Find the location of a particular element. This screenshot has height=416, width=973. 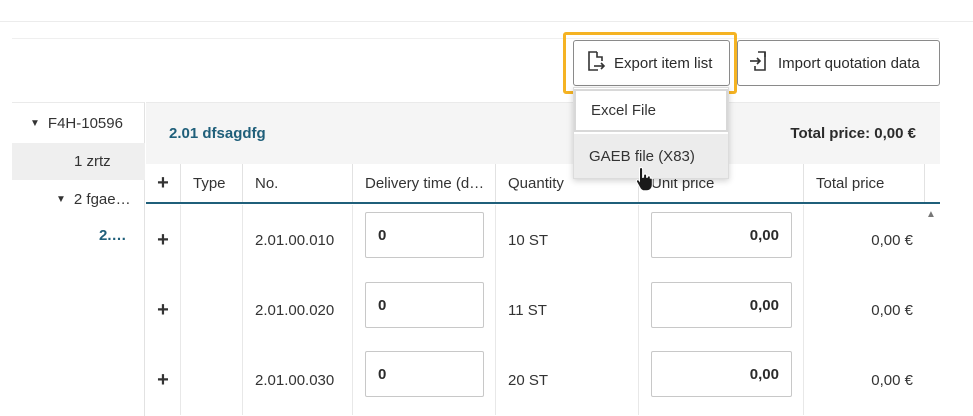

item-number-cell: 2.01.00.020 is located at coordinates (298, 310).